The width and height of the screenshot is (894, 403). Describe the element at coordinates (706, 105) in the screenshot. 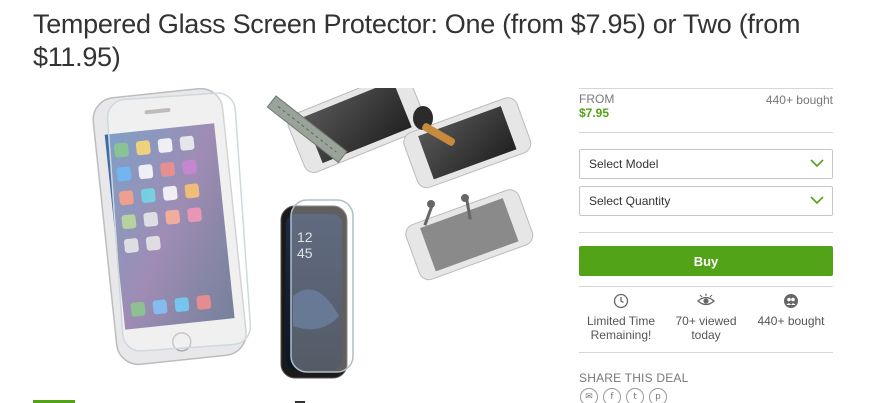

I see `price-row: FROM $7.95 440+ bought` at that location.